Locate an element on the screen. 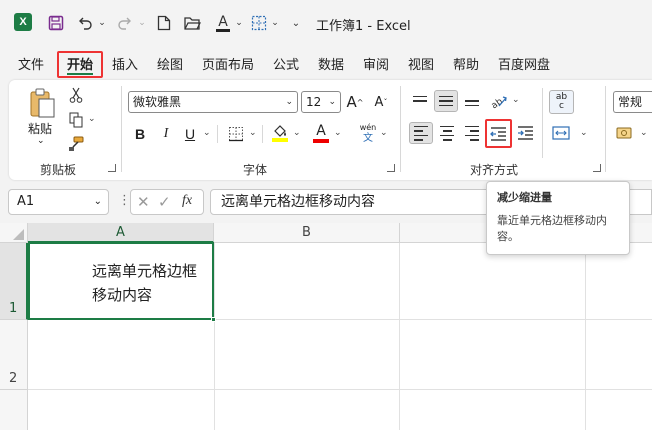  enter-icon: ✓ is located at coordinates (164, 202).